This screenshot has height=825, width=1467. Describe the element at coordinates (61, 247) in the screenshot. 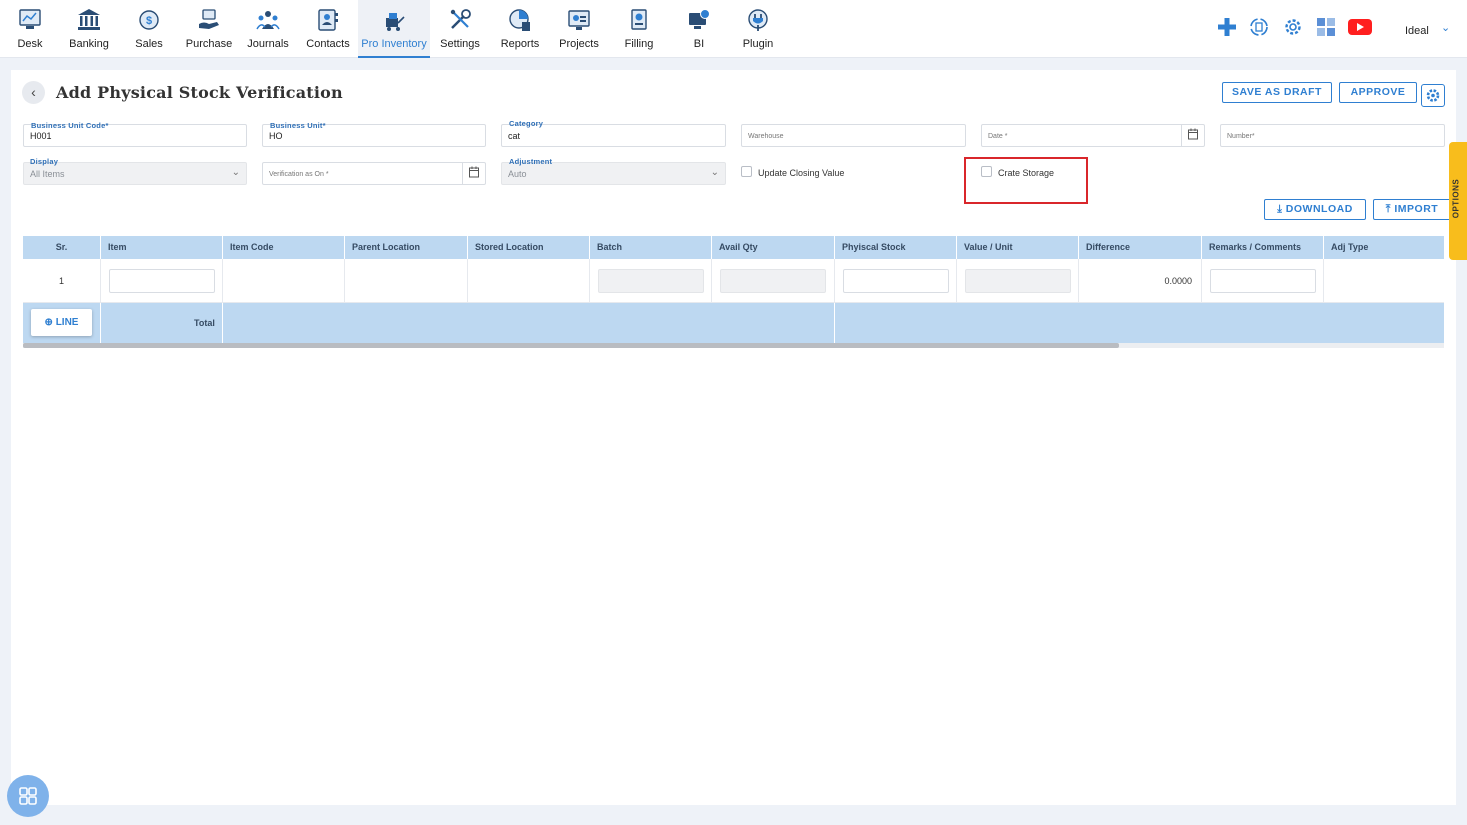

I see `col-sr: Sr.` at that location.